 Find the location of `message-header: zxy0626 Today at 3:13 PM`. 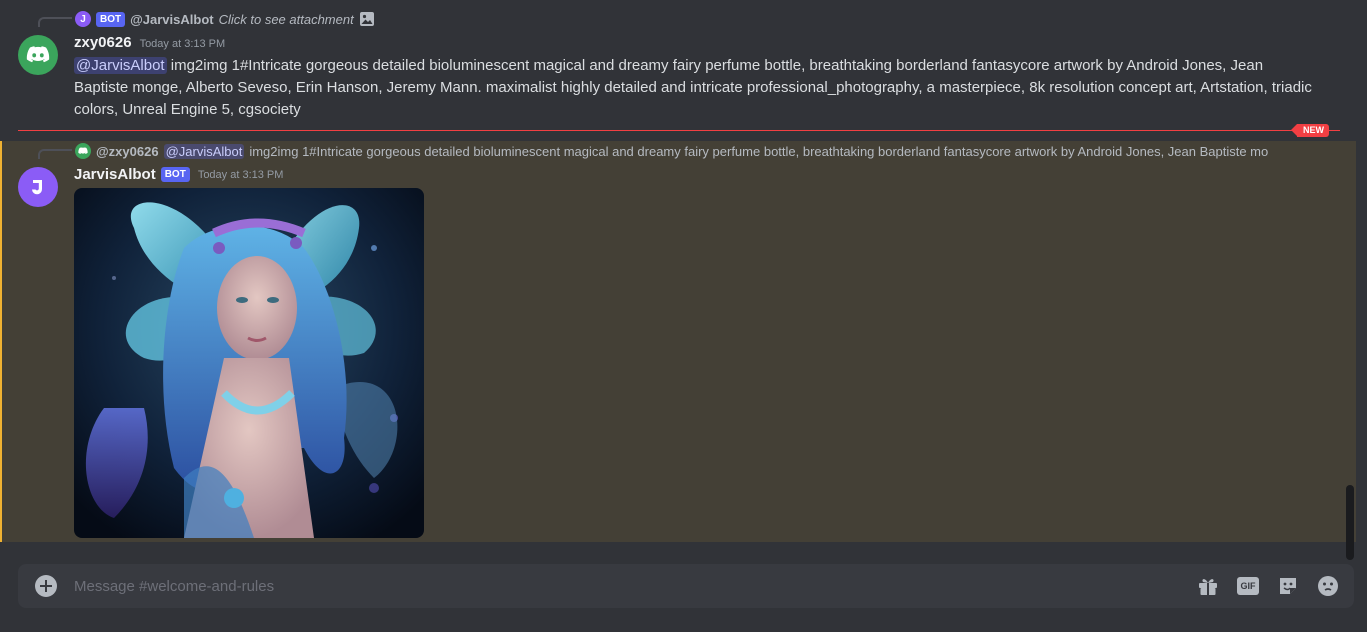

message-header: zxy0626 Today at 3:13 PM is located at coordinates (149, 42).